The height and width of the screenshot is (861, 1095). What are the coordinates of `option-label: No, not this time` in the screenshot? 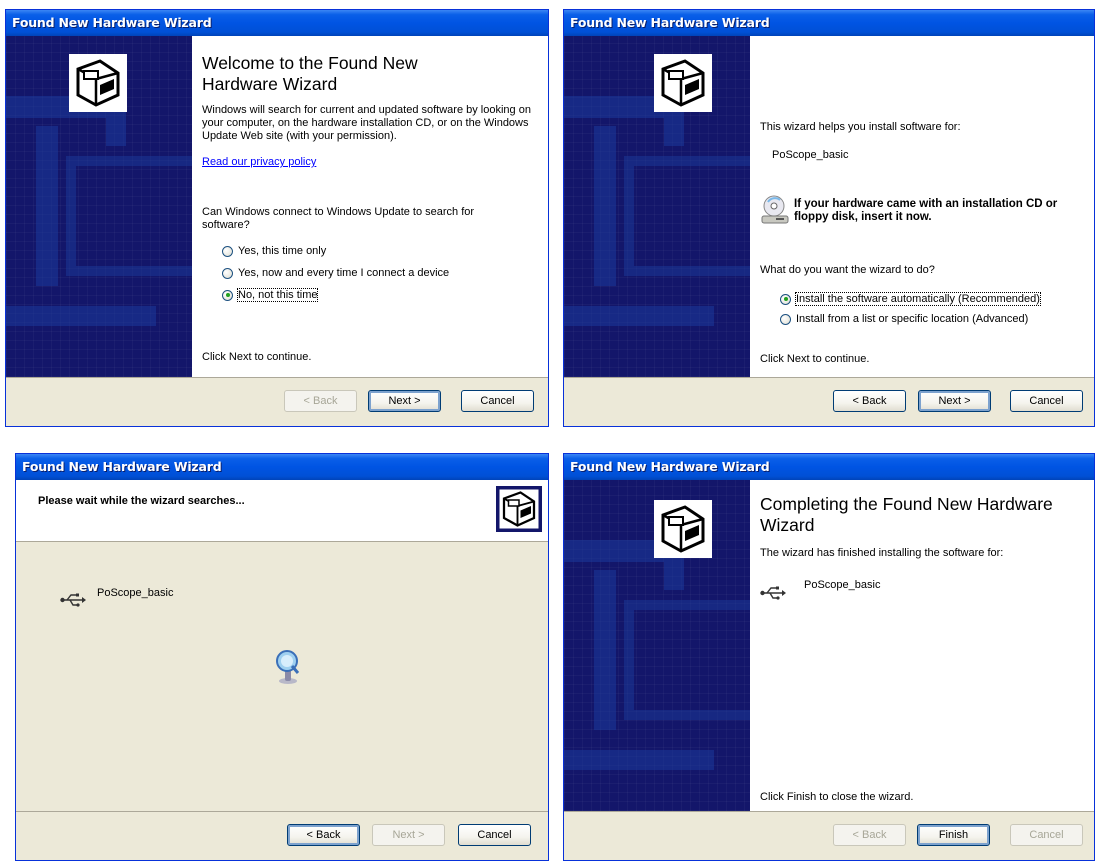 It's located at (277, 295).